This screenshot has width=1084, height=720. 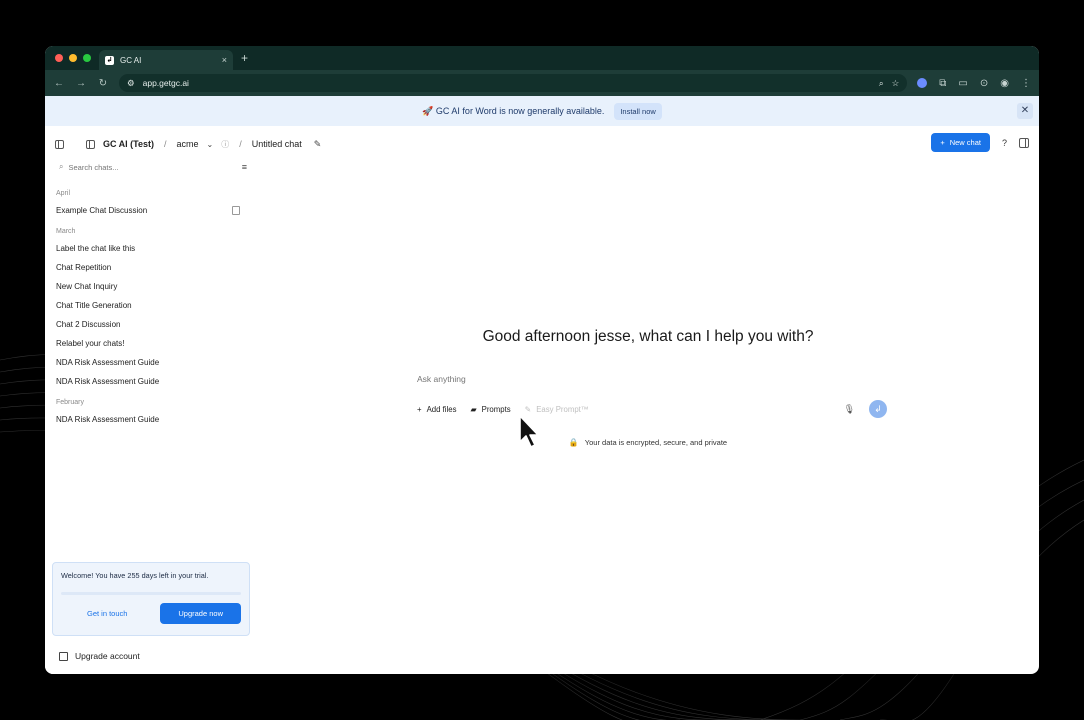 I want to click on chat-list-item: Chat 2 Discussion, so click(x=151, y=324).